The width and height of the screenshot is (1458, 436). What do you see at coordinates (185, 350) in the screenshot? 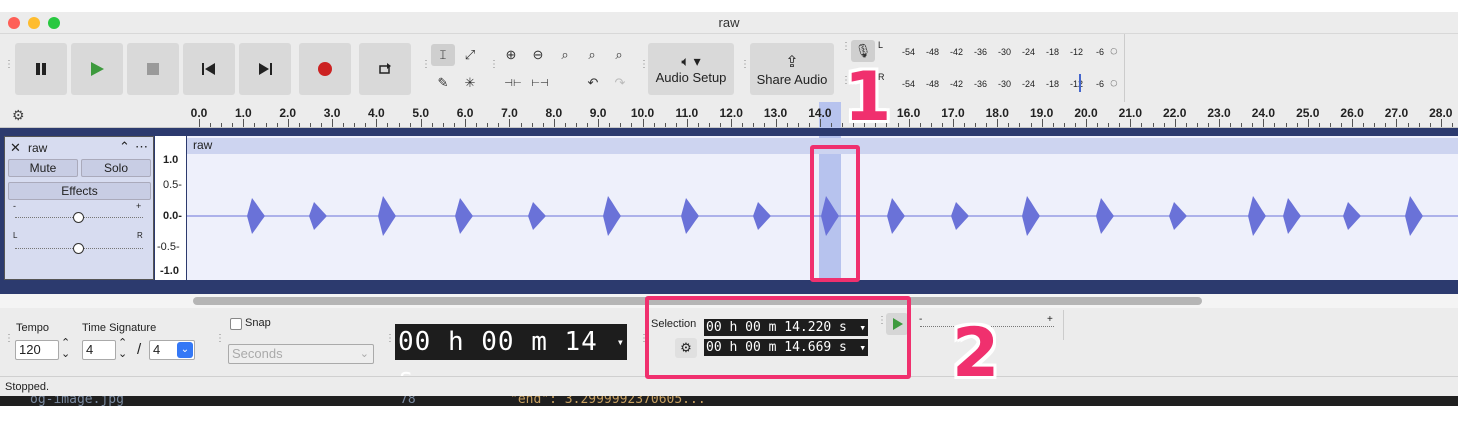
I see `chevron-down-icon: ⌄` at bounding box center [185, 350].